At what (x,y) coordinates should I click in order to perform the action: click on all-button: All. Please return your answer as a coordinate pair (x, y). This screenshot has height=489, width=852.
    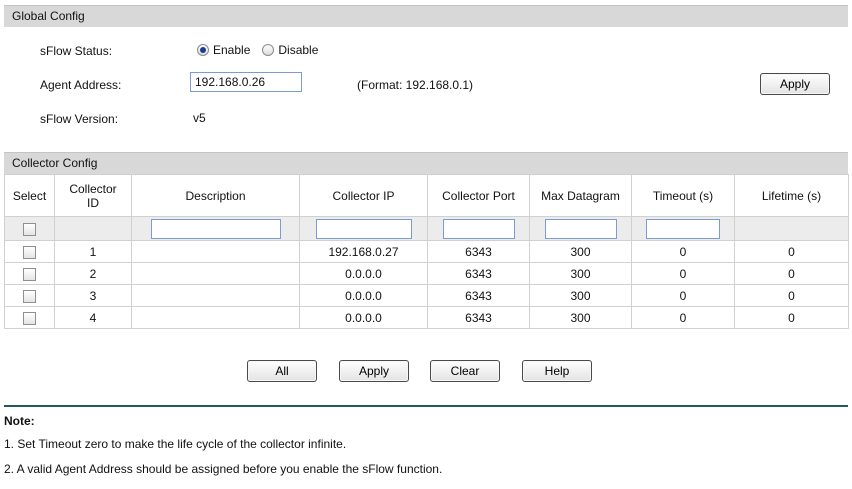
    Looking at the image, I should click on (282, 371).